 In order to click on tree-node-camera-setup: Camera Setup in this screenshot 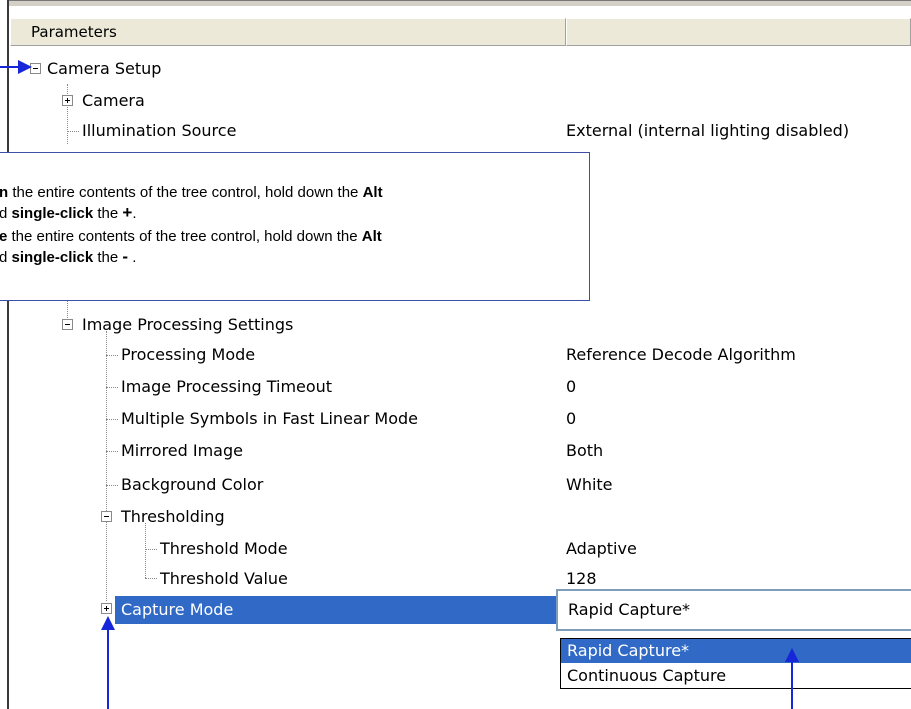, I will do `click(104, 69)`.